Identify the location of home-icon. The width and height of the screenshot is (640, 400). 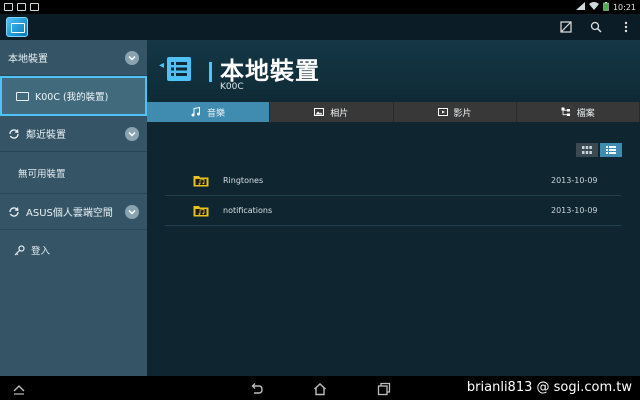
(320, 388).